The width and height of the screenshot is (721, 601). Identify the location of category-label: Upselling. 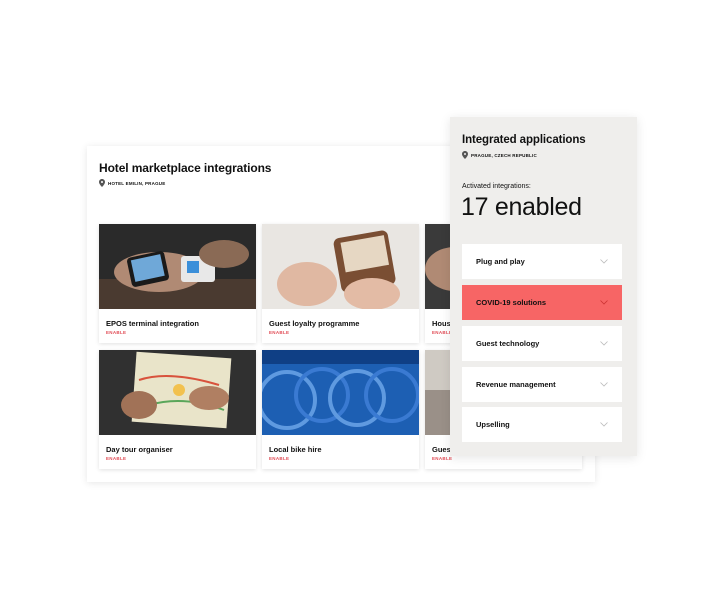
(493, 424).